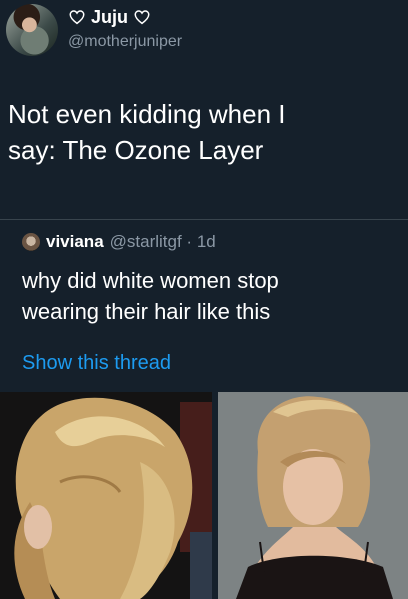  What do you see at coordinates (125, 42) in the screenshot?
I see `user-handle: @motherjuniper` at bounding box center [125, 42].